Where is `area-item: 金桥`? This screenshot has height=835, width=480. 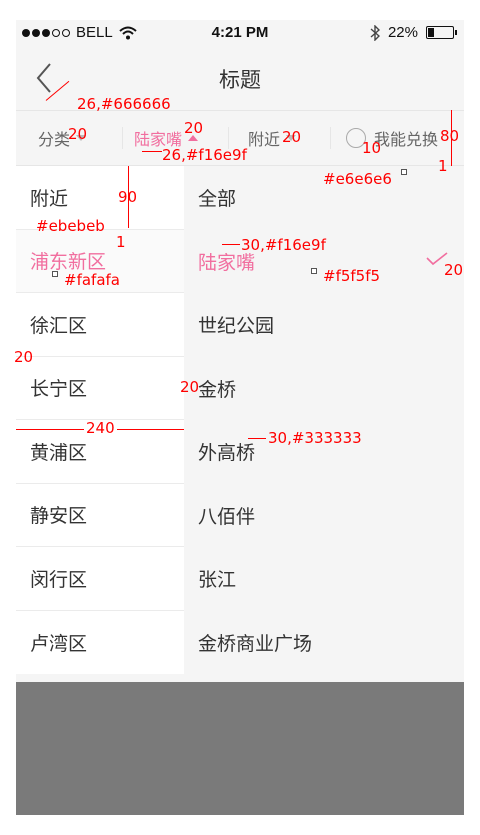
area-item: 金桥 is located at coordinates (324, 389).